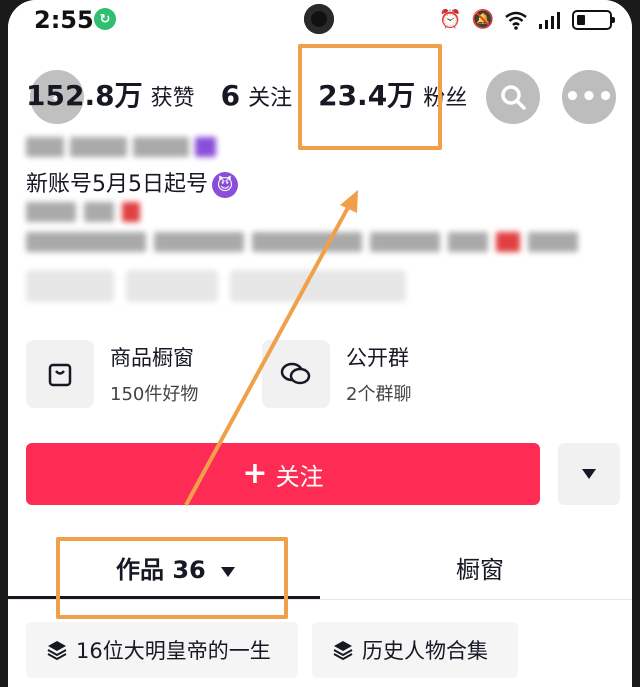  I want to click on annotation-arrow, so click(271, 348).